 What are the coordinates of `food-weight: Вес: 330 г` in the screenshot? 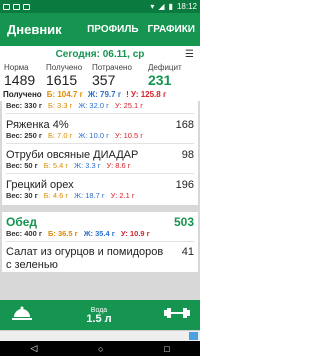 It's located at (24, 105).